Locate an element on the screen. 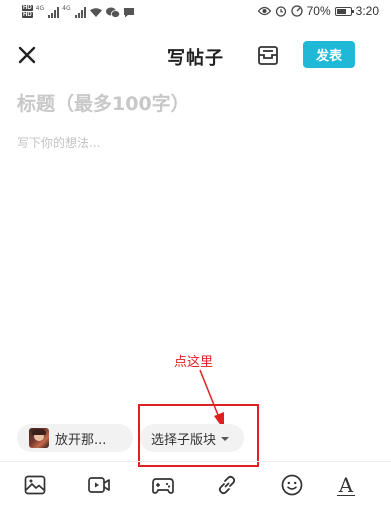 This screenshot has height=505, width=391. publish-button: 发表 is located at coordinates (329, 54).